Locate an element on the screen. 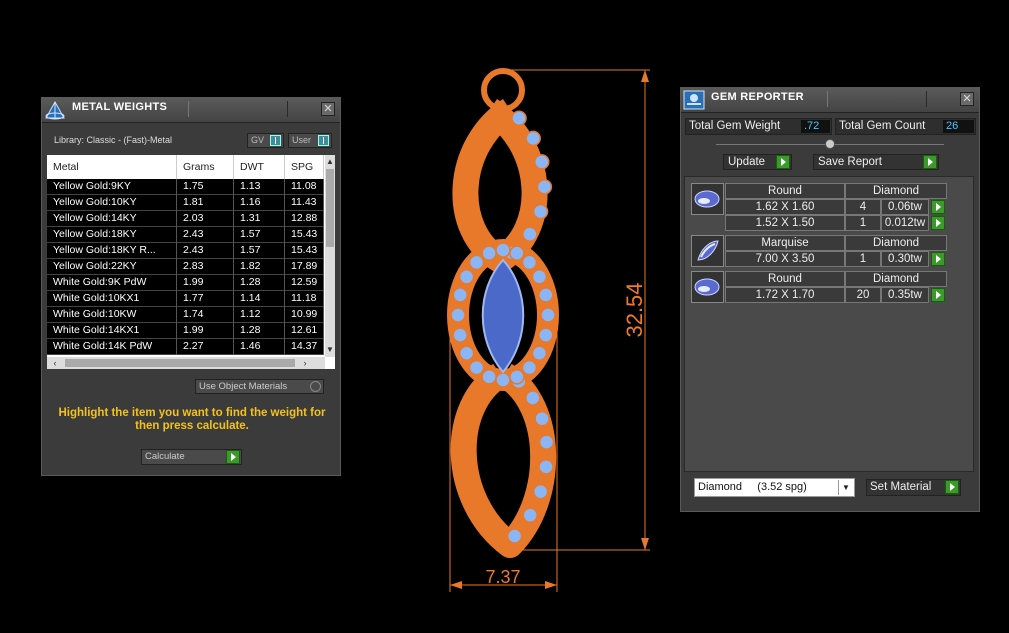 This screenshot has width=1009, height=633. dwt-cell: 1.28 is located at coordinates (259, 283).